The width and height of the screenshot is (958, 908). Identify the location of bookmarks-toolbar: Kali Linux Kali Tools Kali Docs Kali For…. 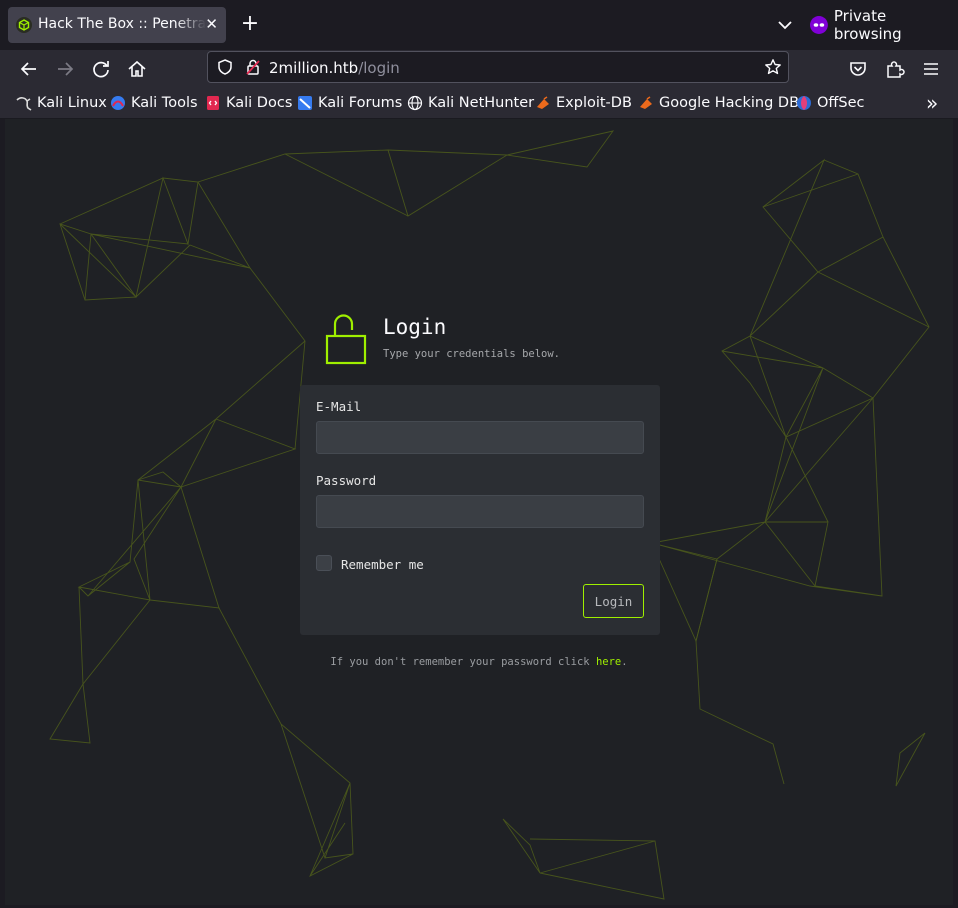
(479, 103).